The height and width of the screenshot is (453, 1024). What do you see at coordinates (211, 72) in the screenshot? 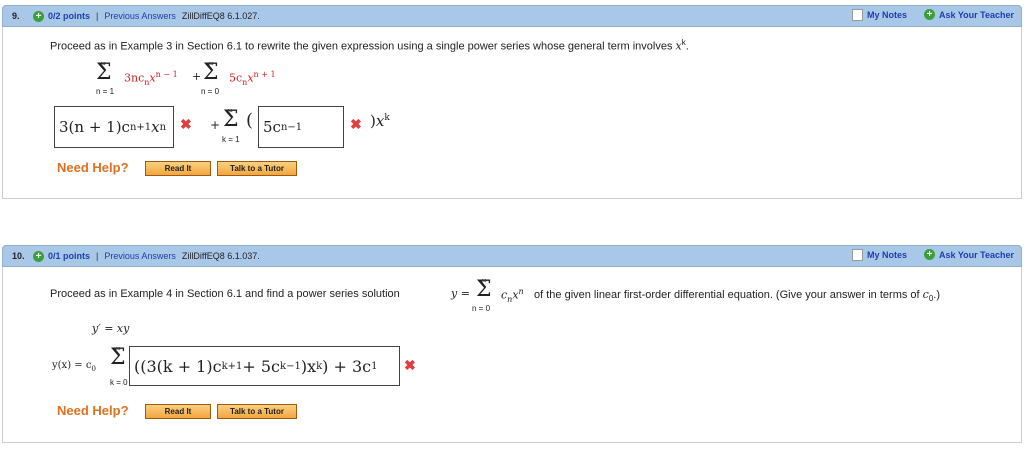
I see `sum-symbol-2: Σ` at bounding box center [211, 72].